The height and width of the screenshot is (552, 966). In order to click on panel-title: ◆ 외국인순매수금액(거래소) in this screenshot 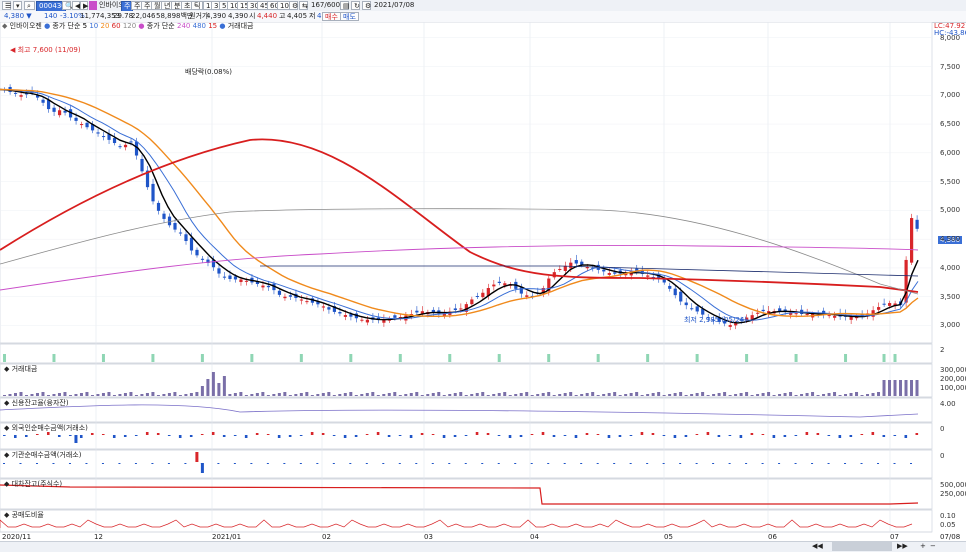, I will do `click(46, 428)`.